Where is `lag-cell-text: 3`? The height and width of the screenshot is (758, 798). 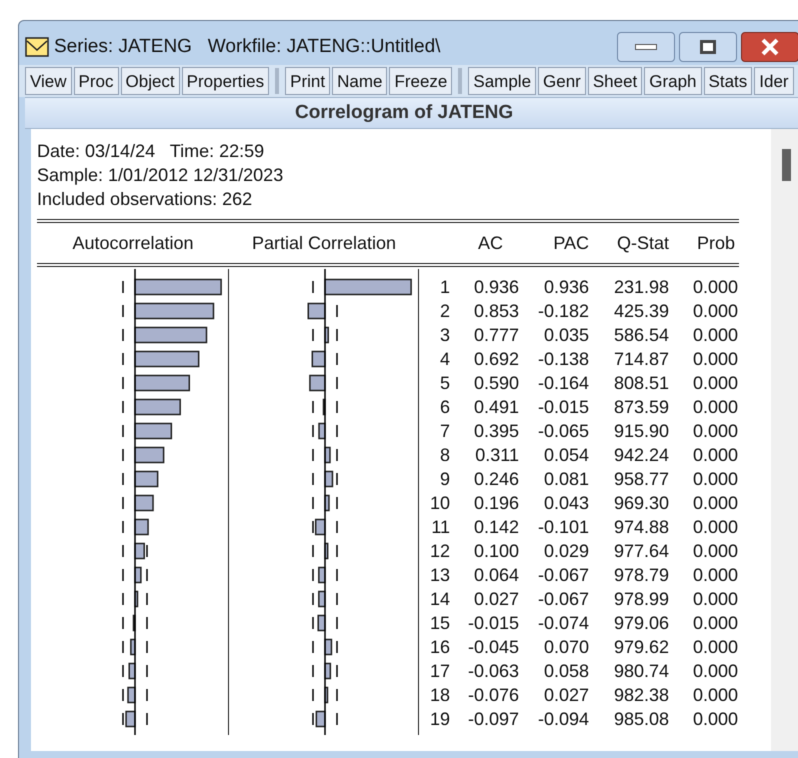
lag-cell-text: 3 is located at coordinates (444, 335).